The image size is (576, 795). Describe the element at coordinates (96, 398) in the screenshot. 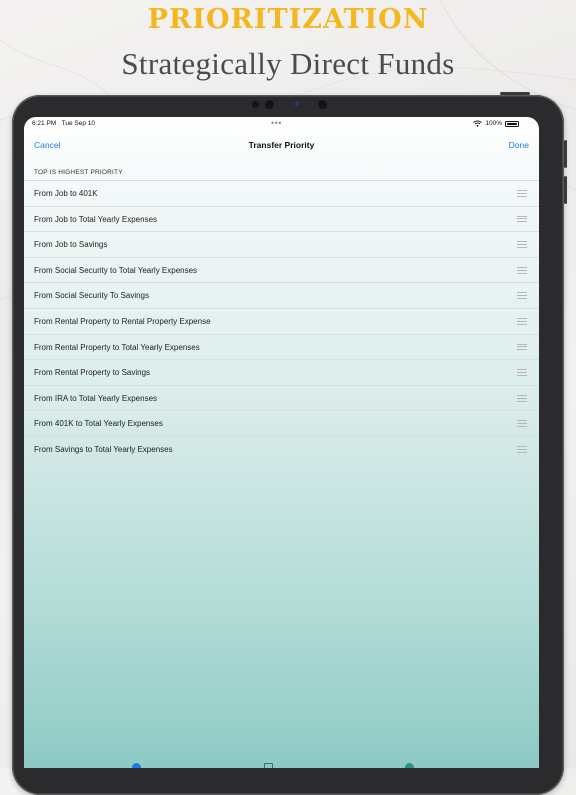

I see `list-item-label: From IRA to Total Yearly Expenses` at that location.